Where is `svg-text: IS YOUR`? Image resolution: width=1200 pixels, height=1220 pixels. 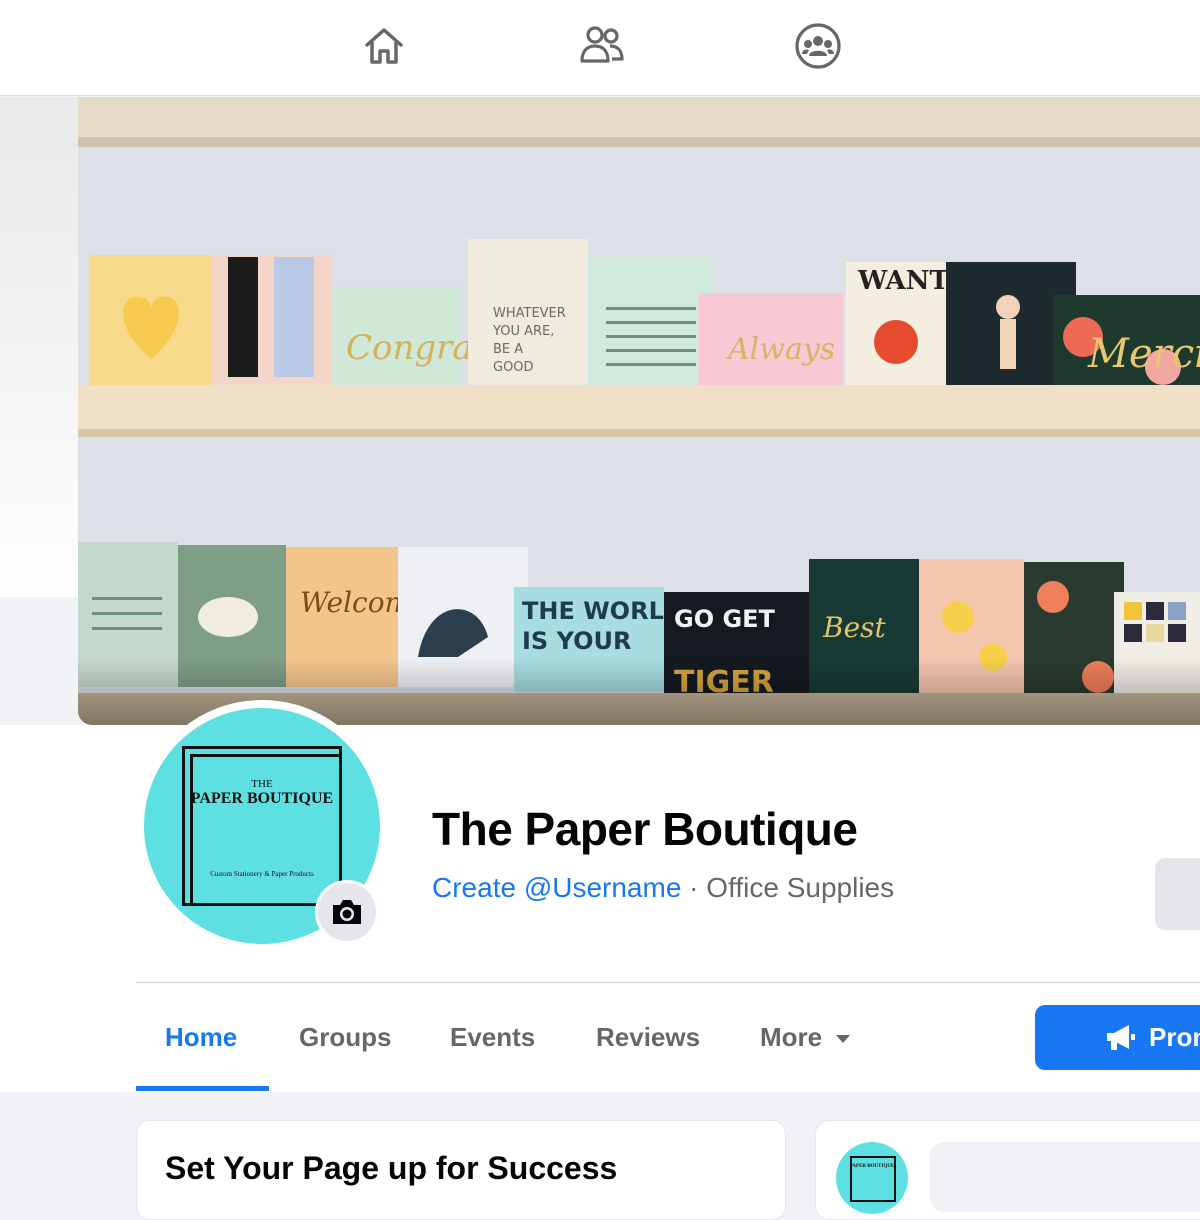
svg-text: IS YOUR is located at coordinates (576, 641).